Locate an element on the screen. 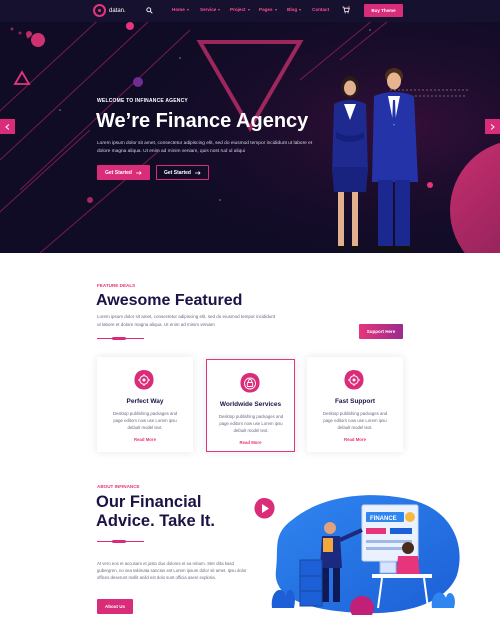  slider-next-button is located at coordinates (492, 126).